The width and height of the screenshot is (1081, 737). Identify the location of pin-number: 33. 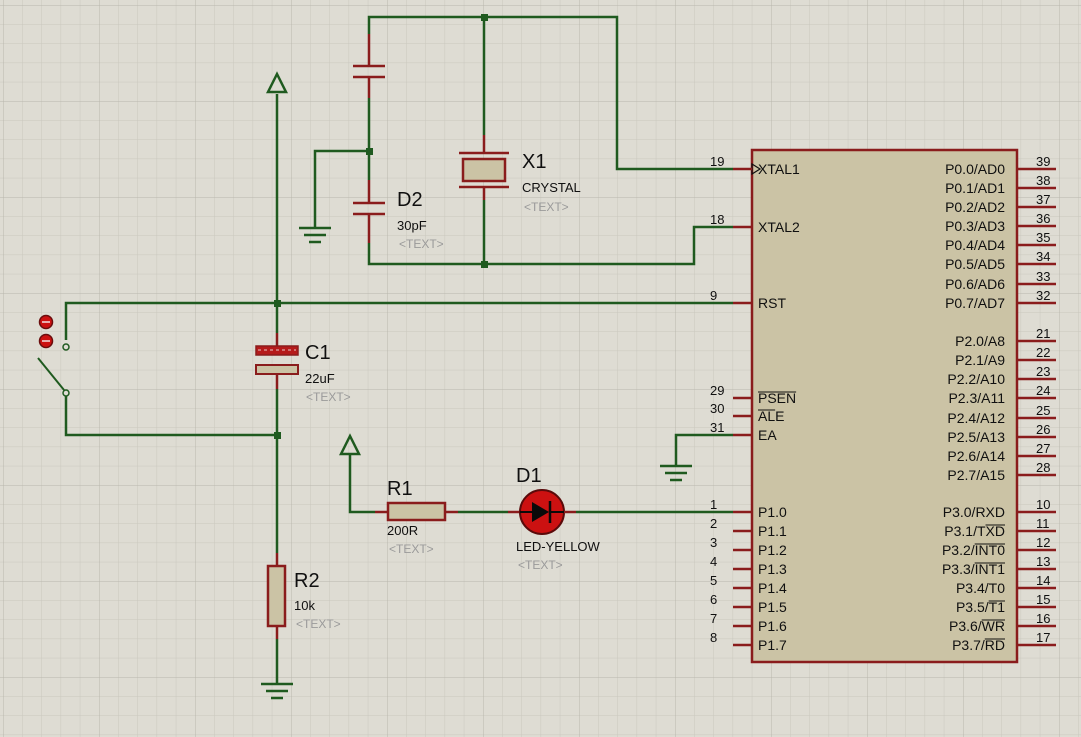
(1043, 276).